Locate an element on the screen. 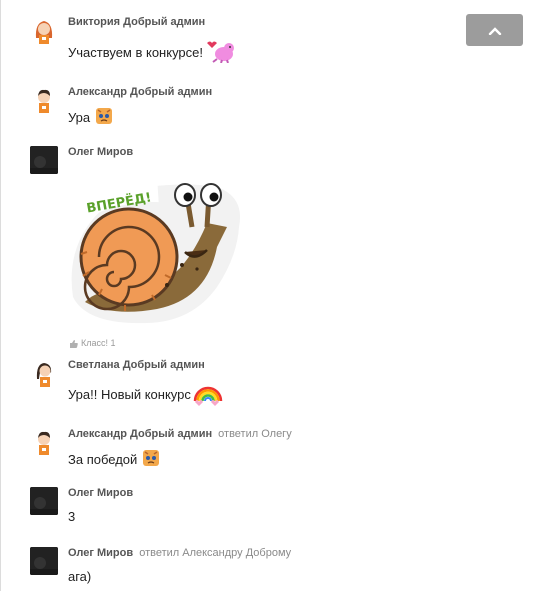  page-left-border is located at coordinates (0, 295).